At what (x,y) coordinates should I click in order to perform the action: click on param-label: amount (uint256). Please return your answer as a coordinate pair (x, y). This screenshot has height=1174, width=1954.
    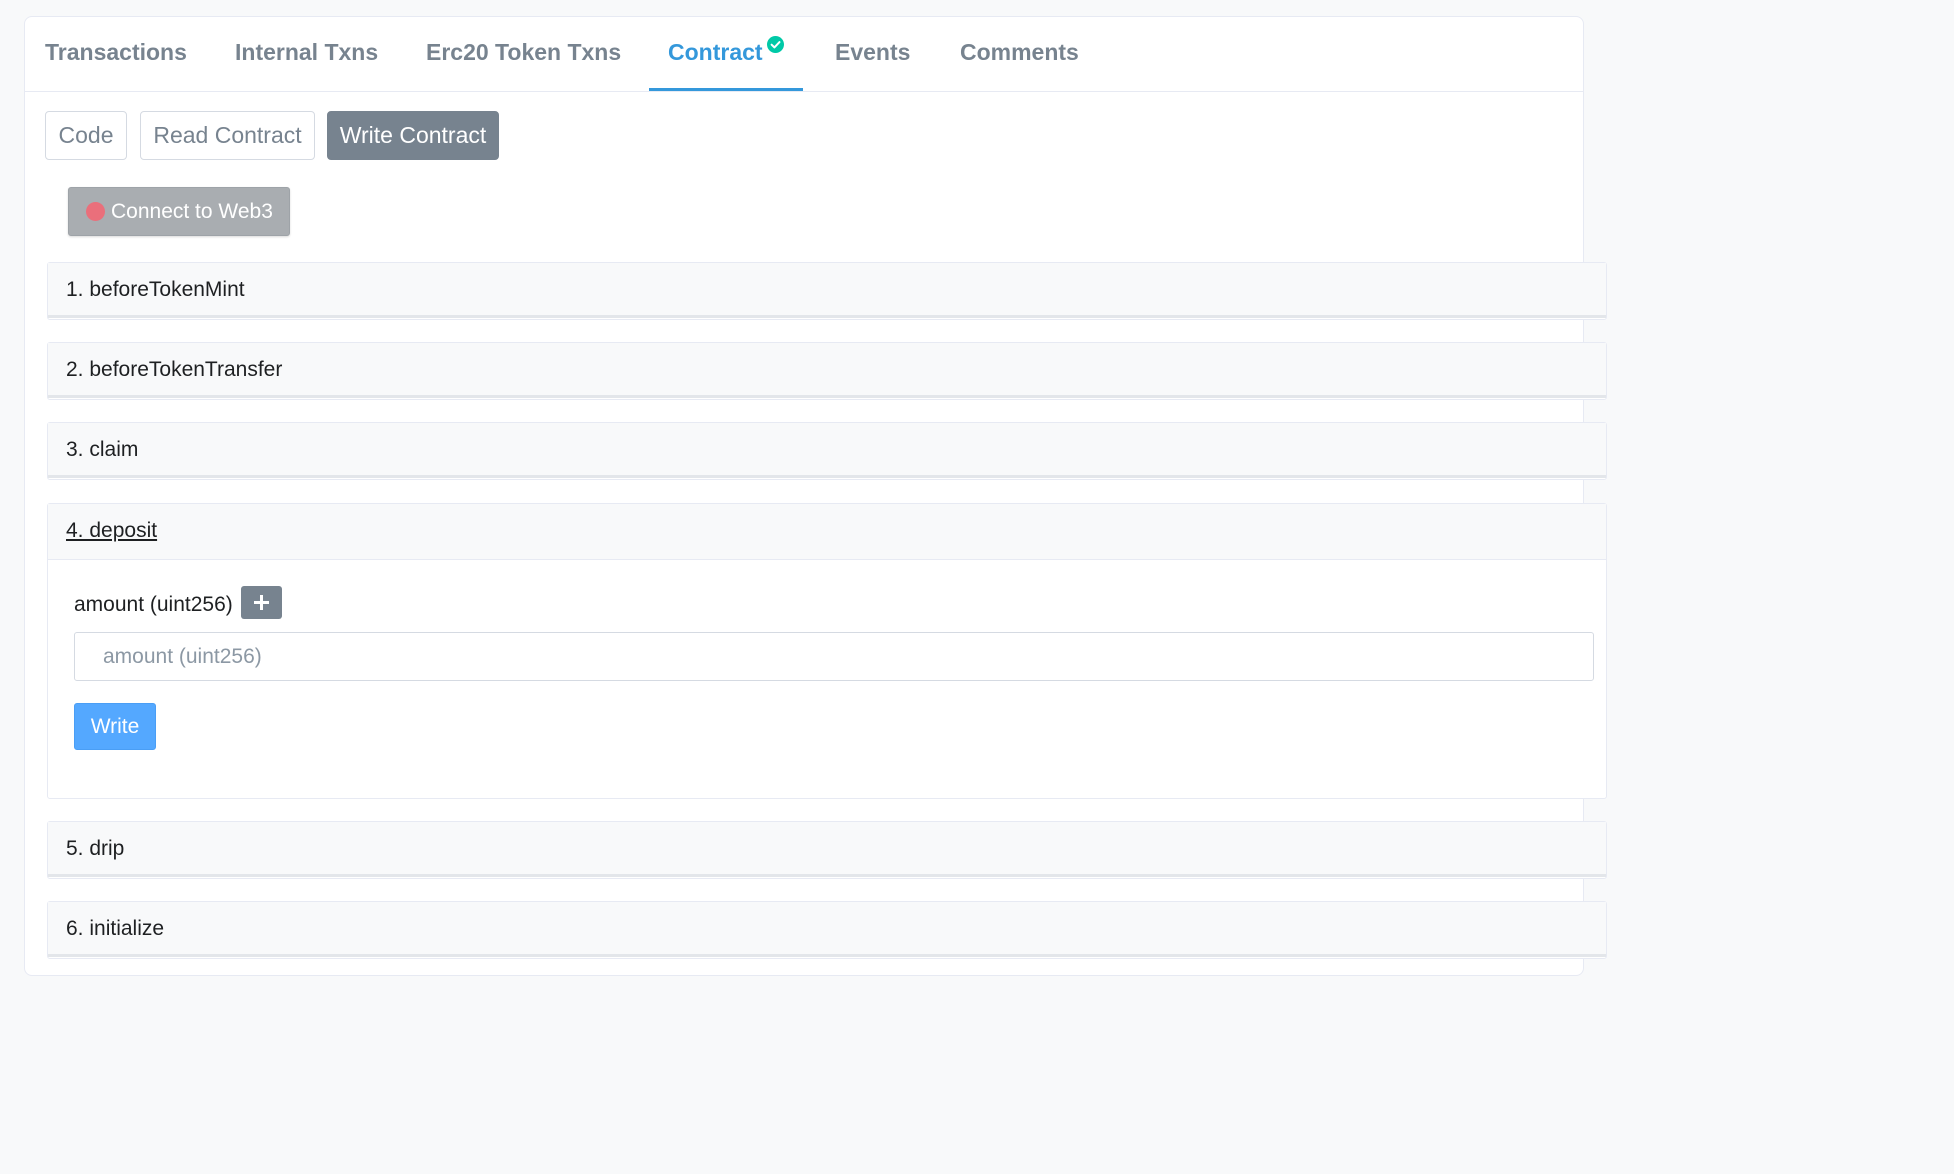
    Looking at the image, I should click on (153, 604).